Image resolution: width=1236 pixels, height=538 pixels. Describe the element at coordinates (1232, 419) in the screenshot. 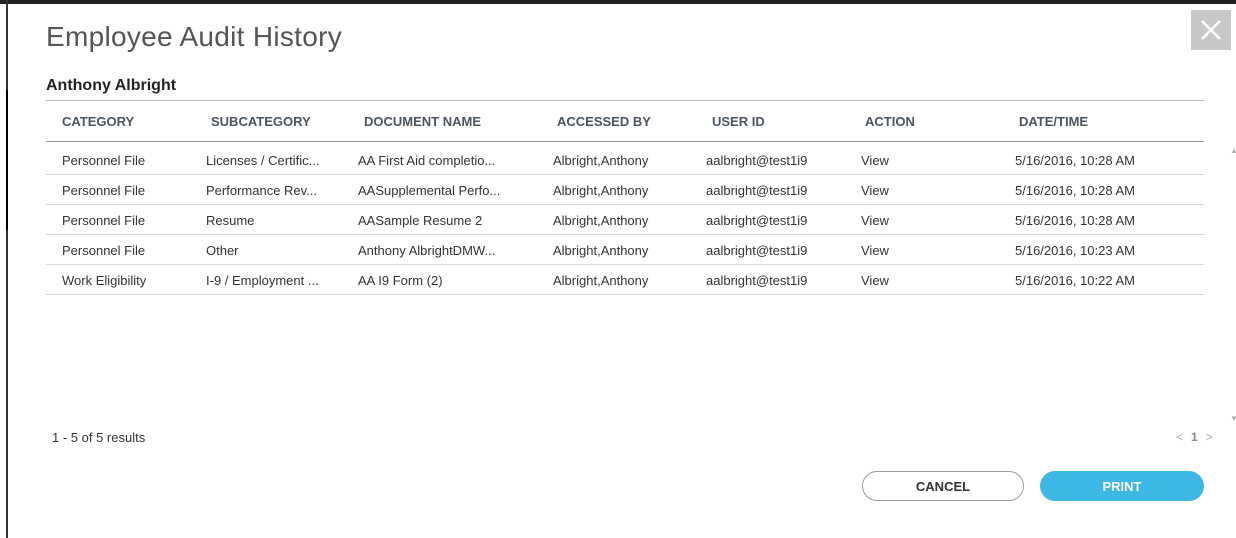

I see `scroll-down-arrow-icon: ▼` at that location.